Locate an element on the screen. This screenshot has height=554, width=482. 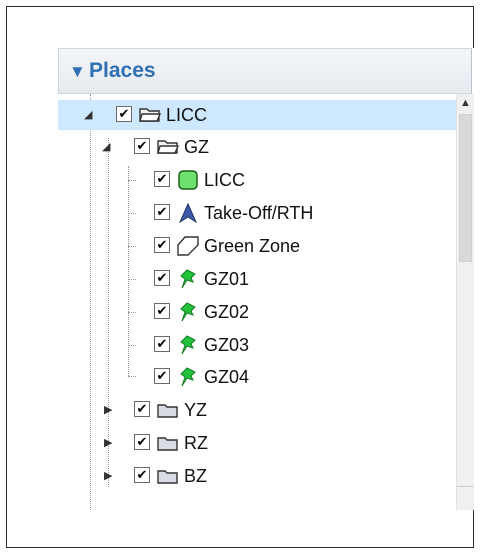
tree-item-gz04: ✔ GZ04 is located at coordinates (257, 377).